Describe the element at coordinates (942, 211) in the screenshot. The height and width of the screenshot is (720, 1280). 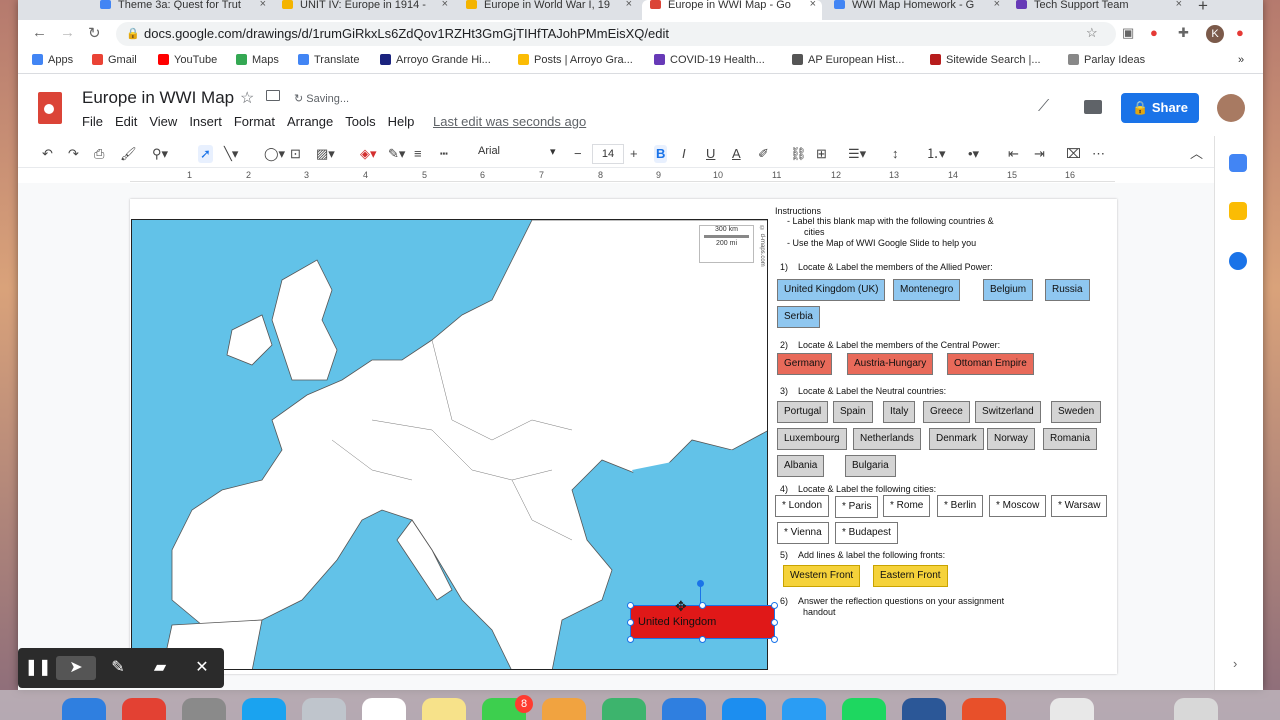
I see `instructions-heading: Instructions` at that location.